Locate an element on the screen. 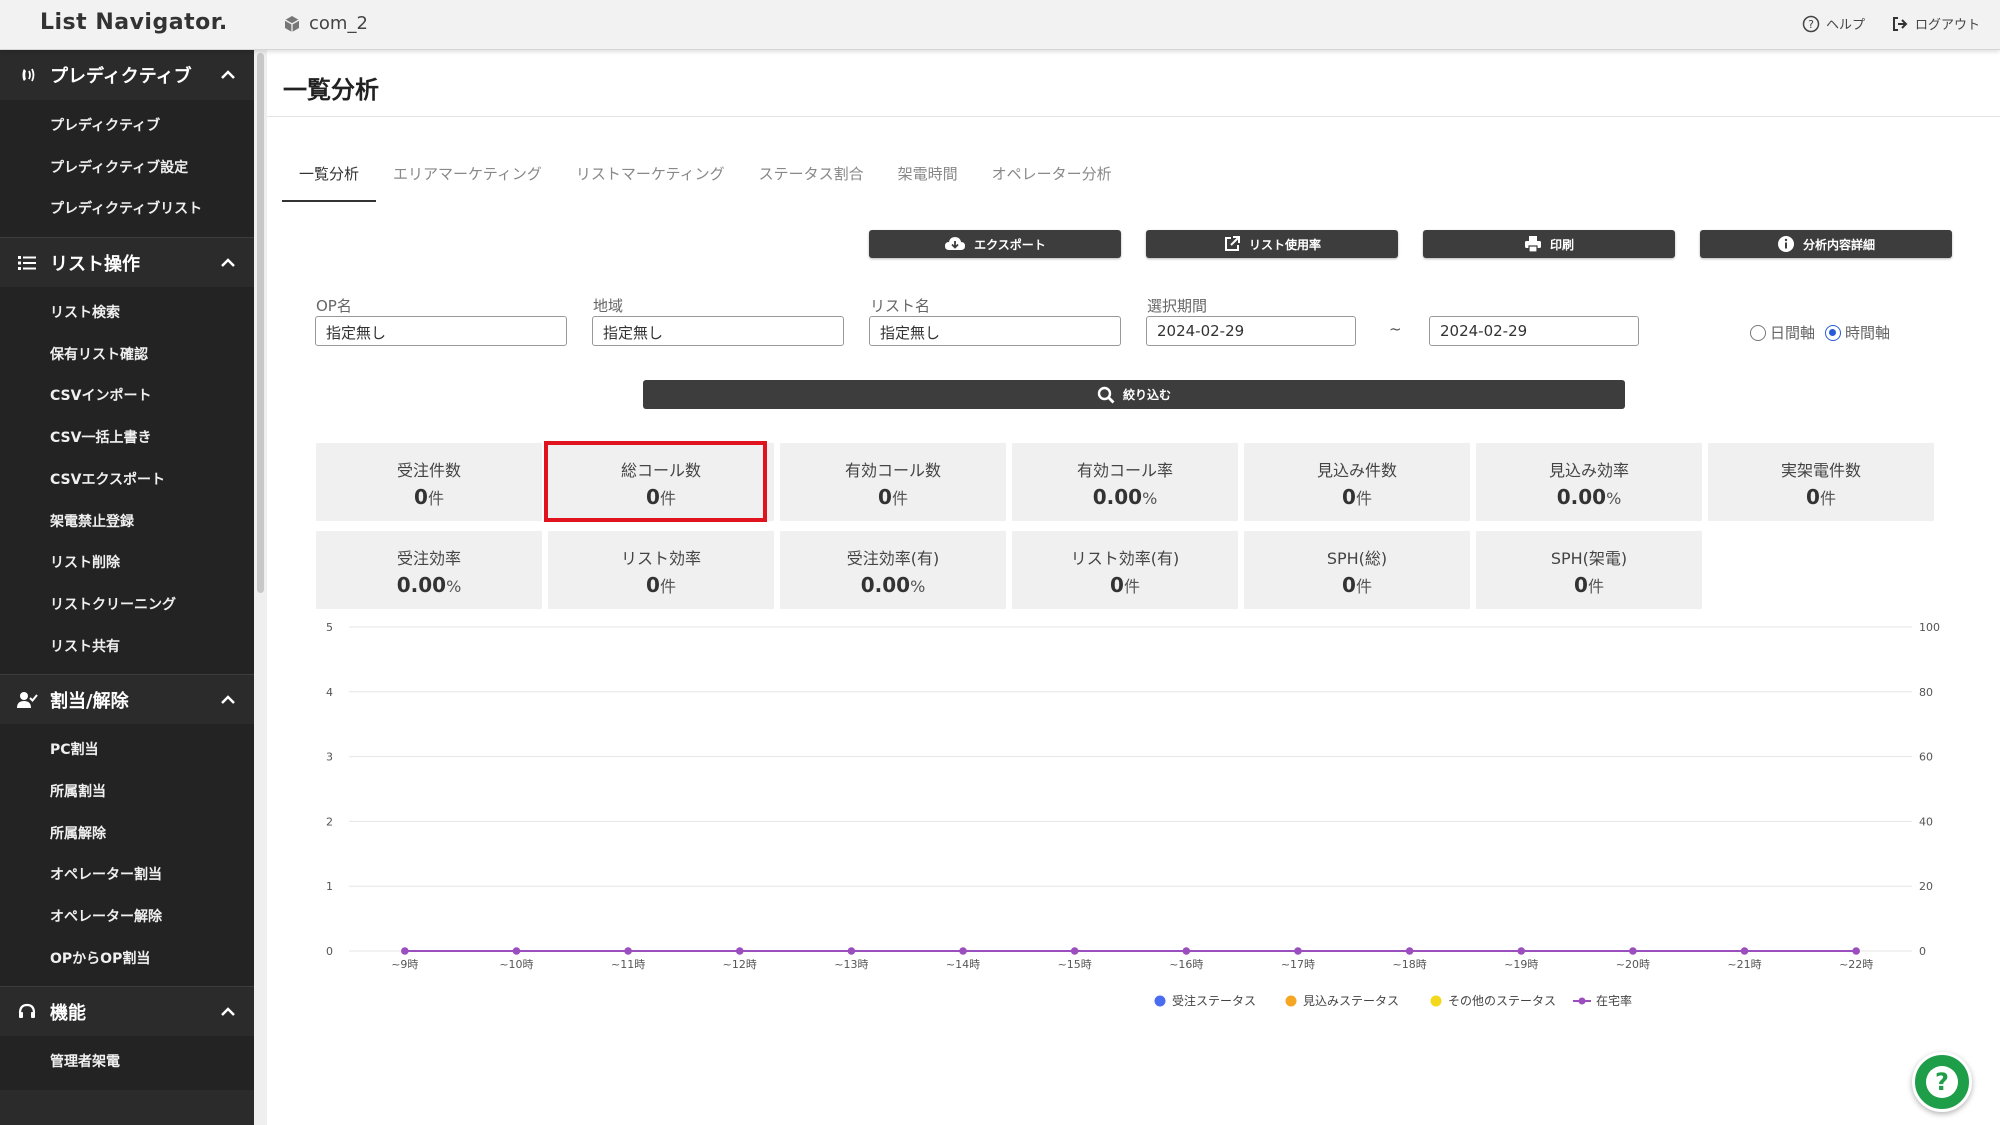 The image size is (2000, 1125). x-tick-label: ~18時 is located at coordinates (1409, 964).